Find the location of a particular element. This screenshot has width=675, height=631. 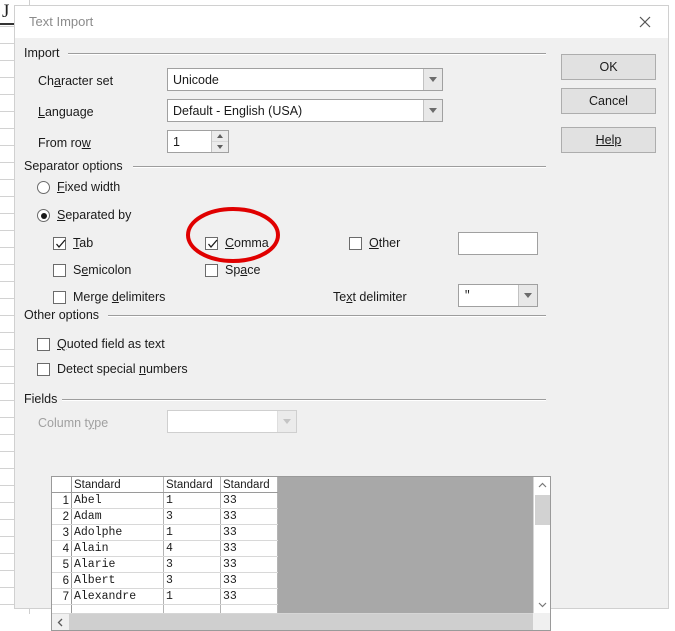

table-cell: Abel is located at coordinates (117, 500).